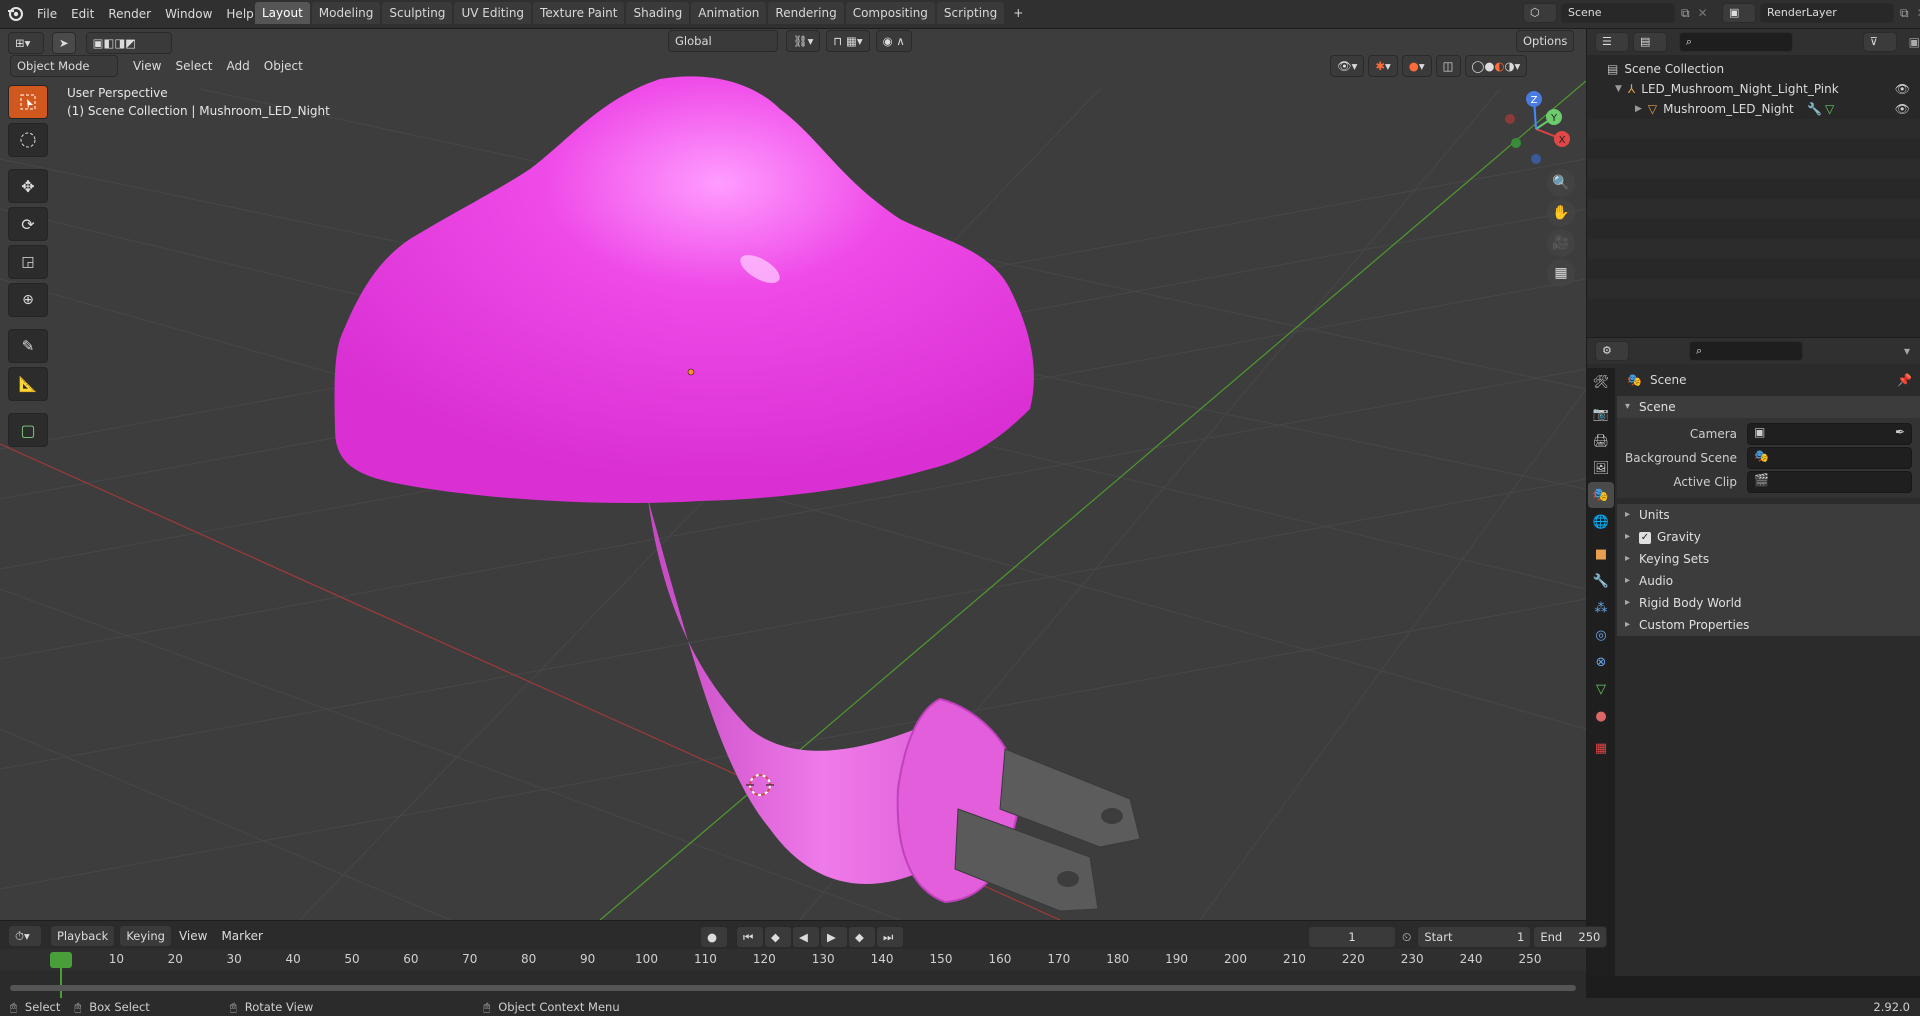  What do you see at coordinates (1829, 482) in the screenshot?
I see `active-clip-field: 🎬` at bounding box center [1829, 482].